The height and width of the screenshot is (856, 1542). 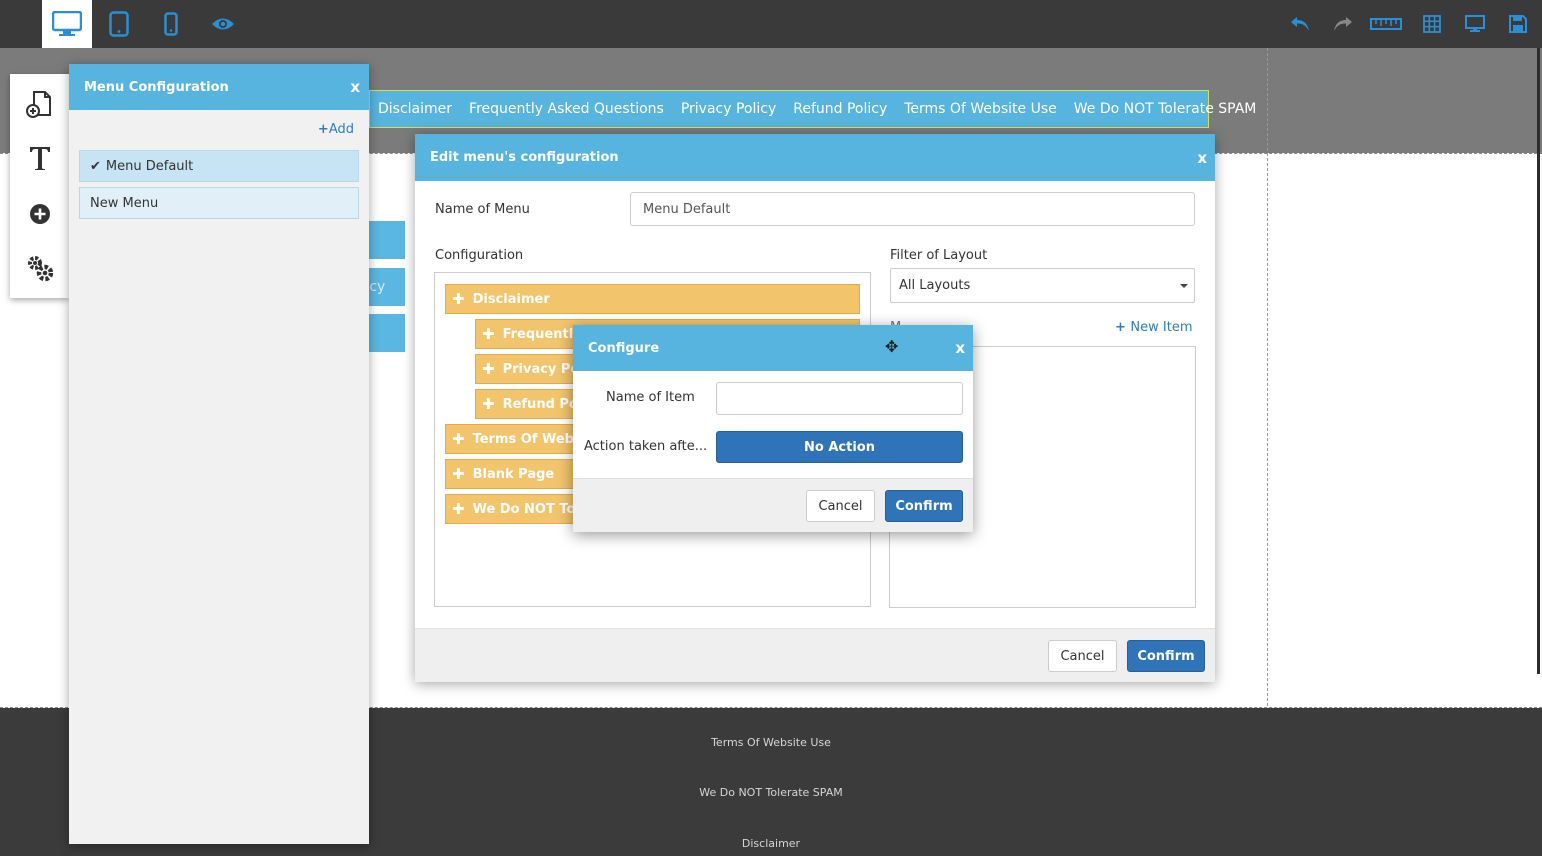 What do you see at coordinates (387, 333) in the screenshot?
I see `page-button` at bounding box center [387, 333].